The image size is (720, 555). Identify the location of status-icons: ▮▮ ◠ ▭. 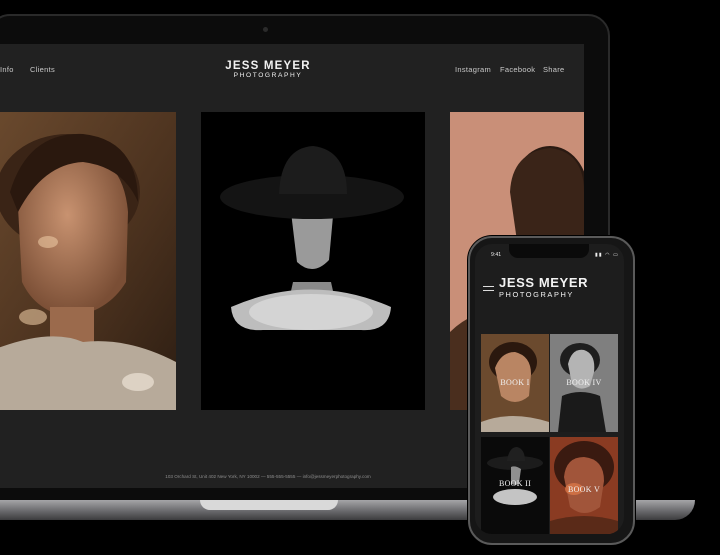
(607, 255).